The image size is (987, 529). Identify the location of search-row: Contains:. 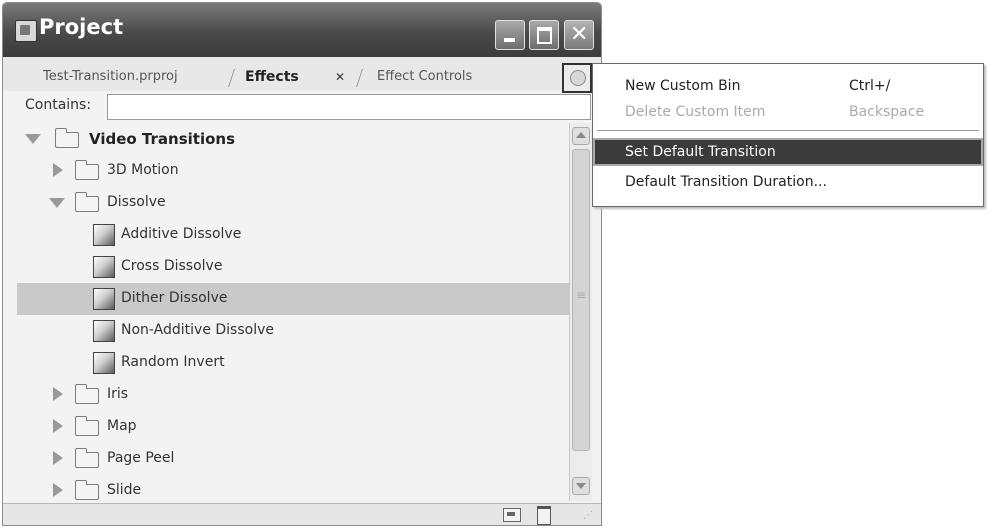
(302, 109).